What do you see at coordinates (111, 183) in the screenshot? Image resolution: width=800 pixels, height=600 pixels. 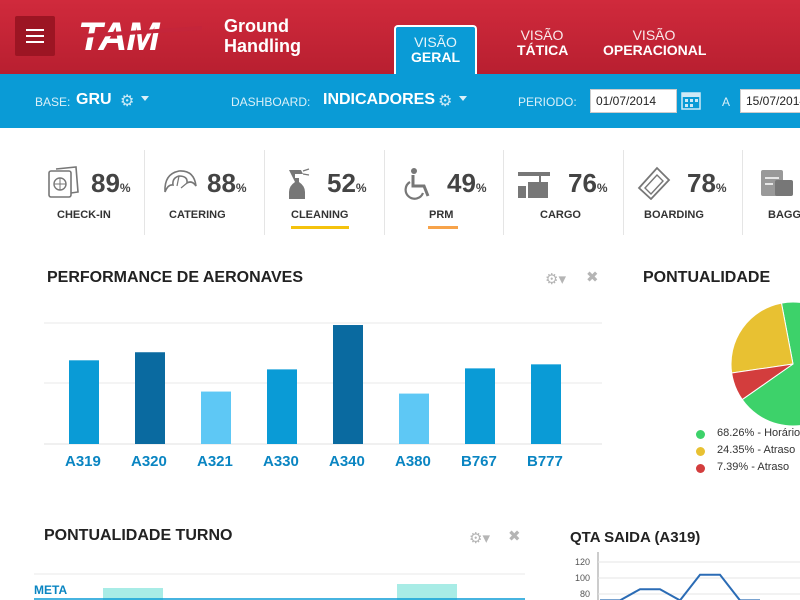 I see `kpi-value: 89%` at bounding box center [111, 183].